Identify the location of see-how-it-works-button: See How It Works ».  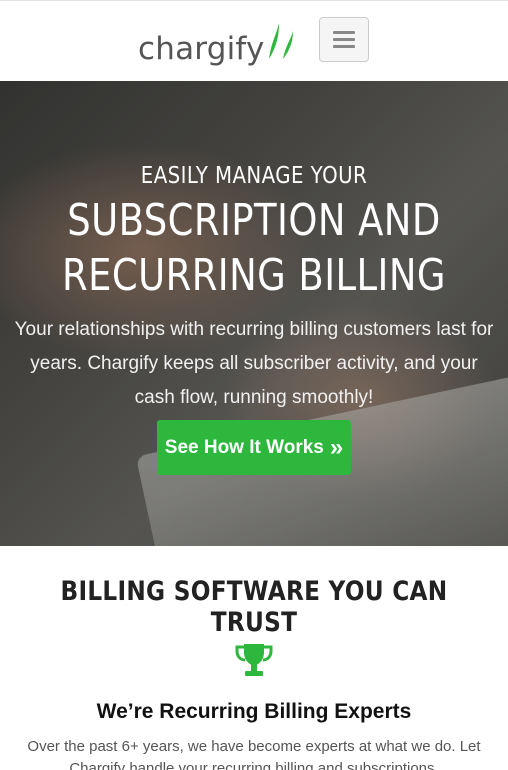
(254, 447).